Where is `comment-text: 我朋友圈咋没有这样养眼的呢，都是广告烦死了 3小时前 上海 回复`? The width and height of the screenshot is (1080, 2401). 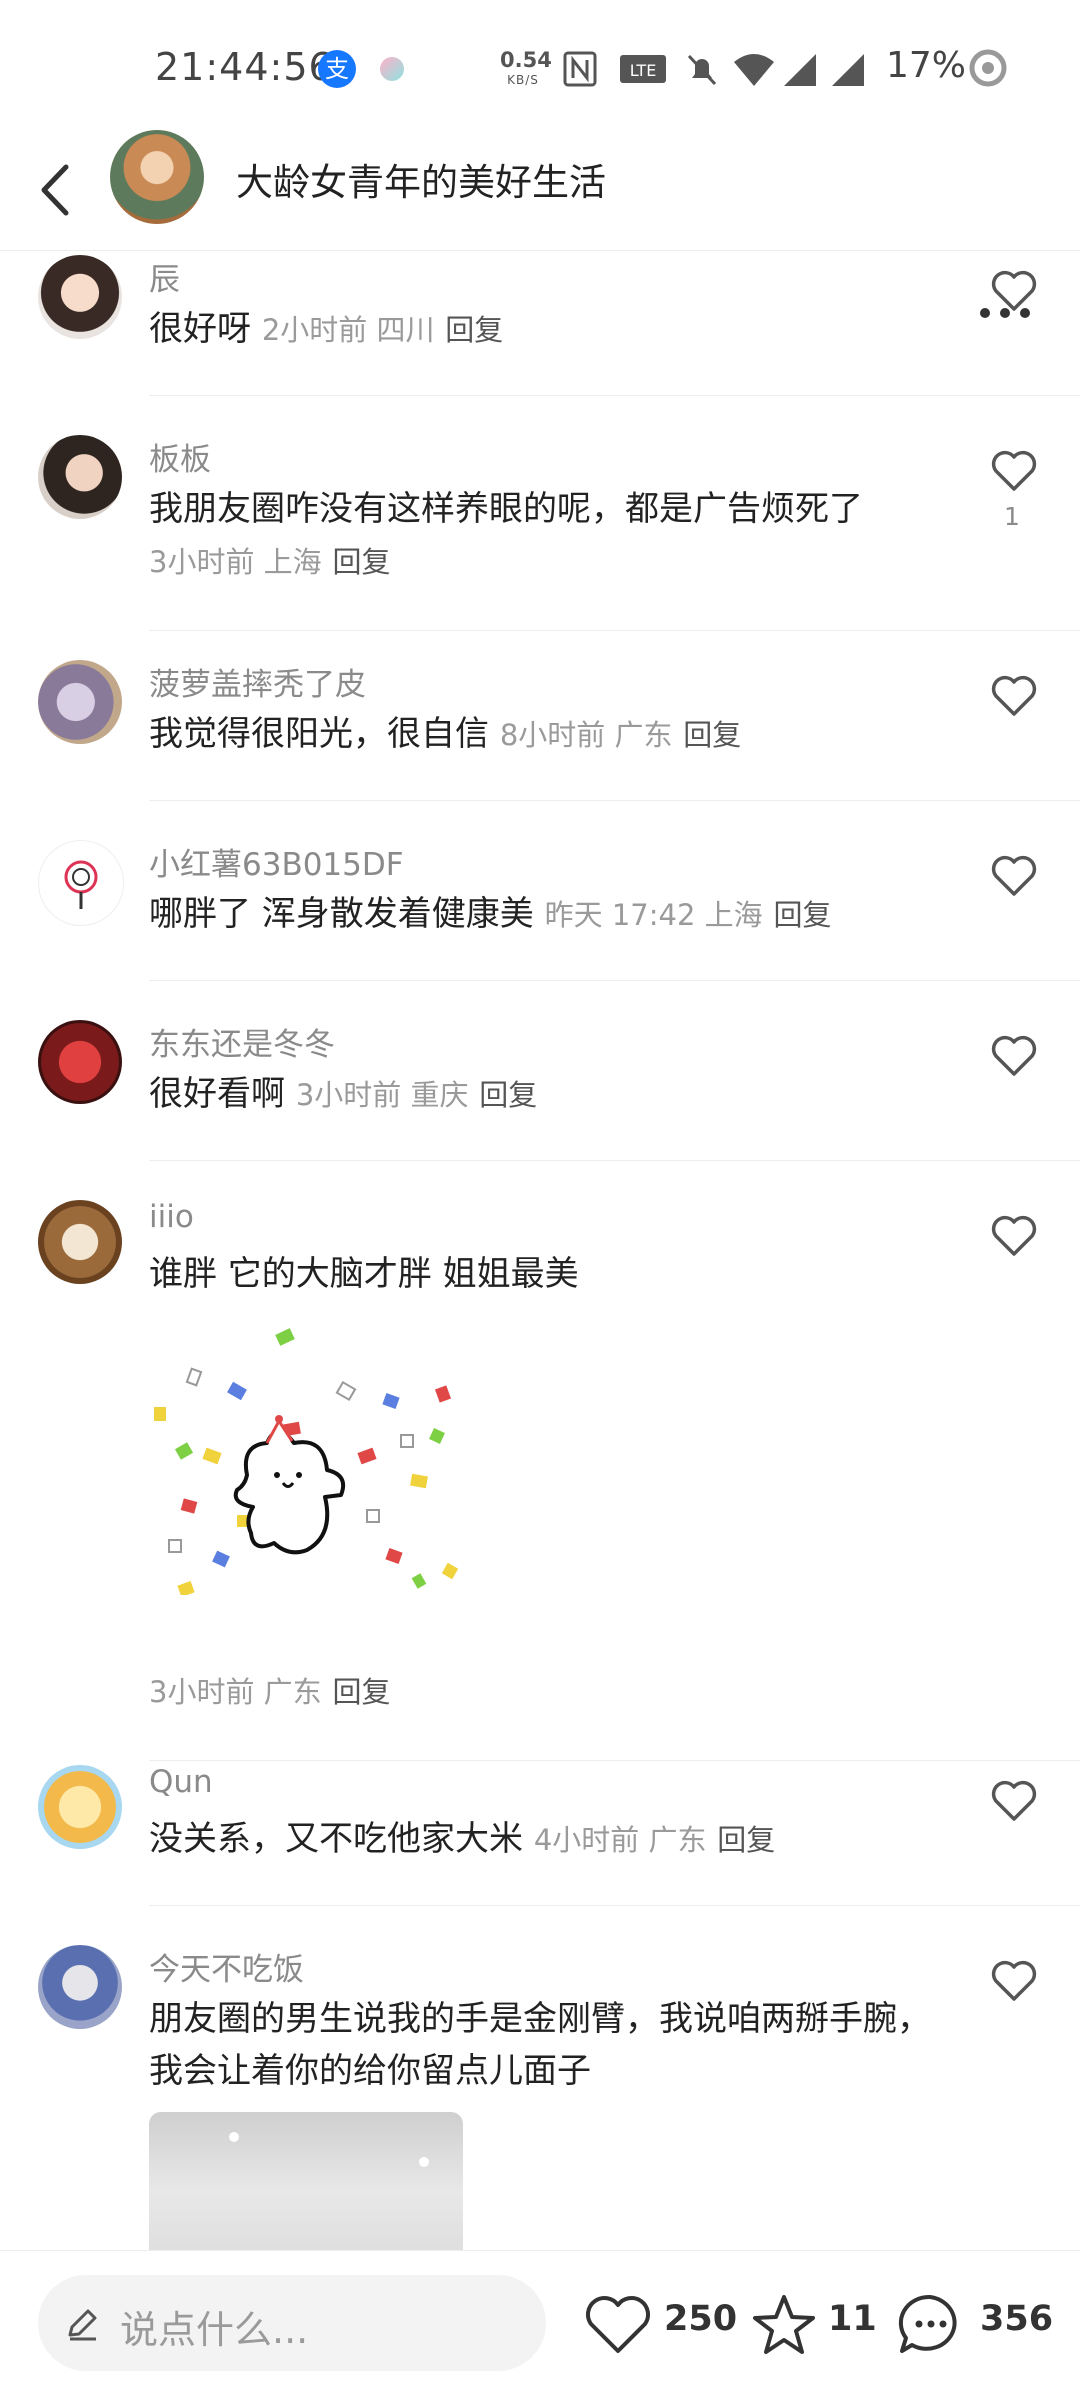
comment-text: 我朋友圈咋没有这样养眼的呢，都是广告烦死了 3小时前 上海 回复 is located at coordinates (549, 535).